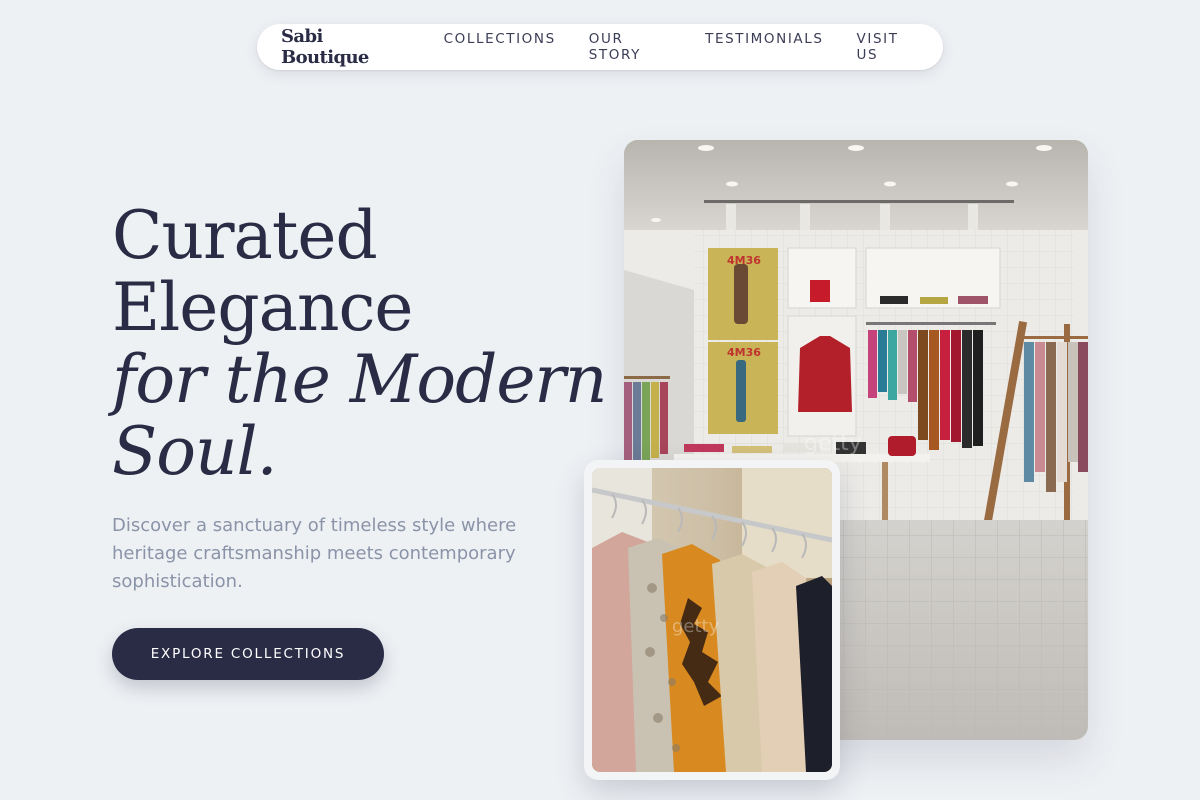 This screenshot has height=800, width=1200. I want to click on clothing-rack-image: getty, so click(712, 620).